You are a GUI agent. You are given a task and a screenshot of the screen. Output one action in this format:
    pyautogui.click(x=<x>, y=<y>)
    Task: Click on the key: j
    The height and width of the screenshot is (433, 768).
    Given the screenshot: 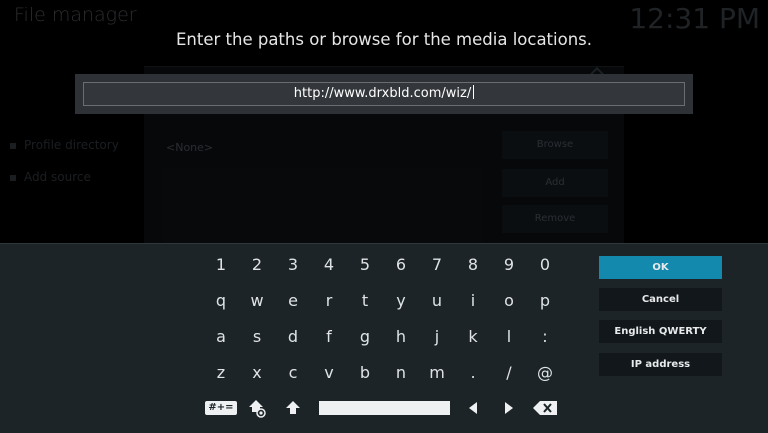 What is the action you would take?
    pyautogui.click(x=437, y=337)
    